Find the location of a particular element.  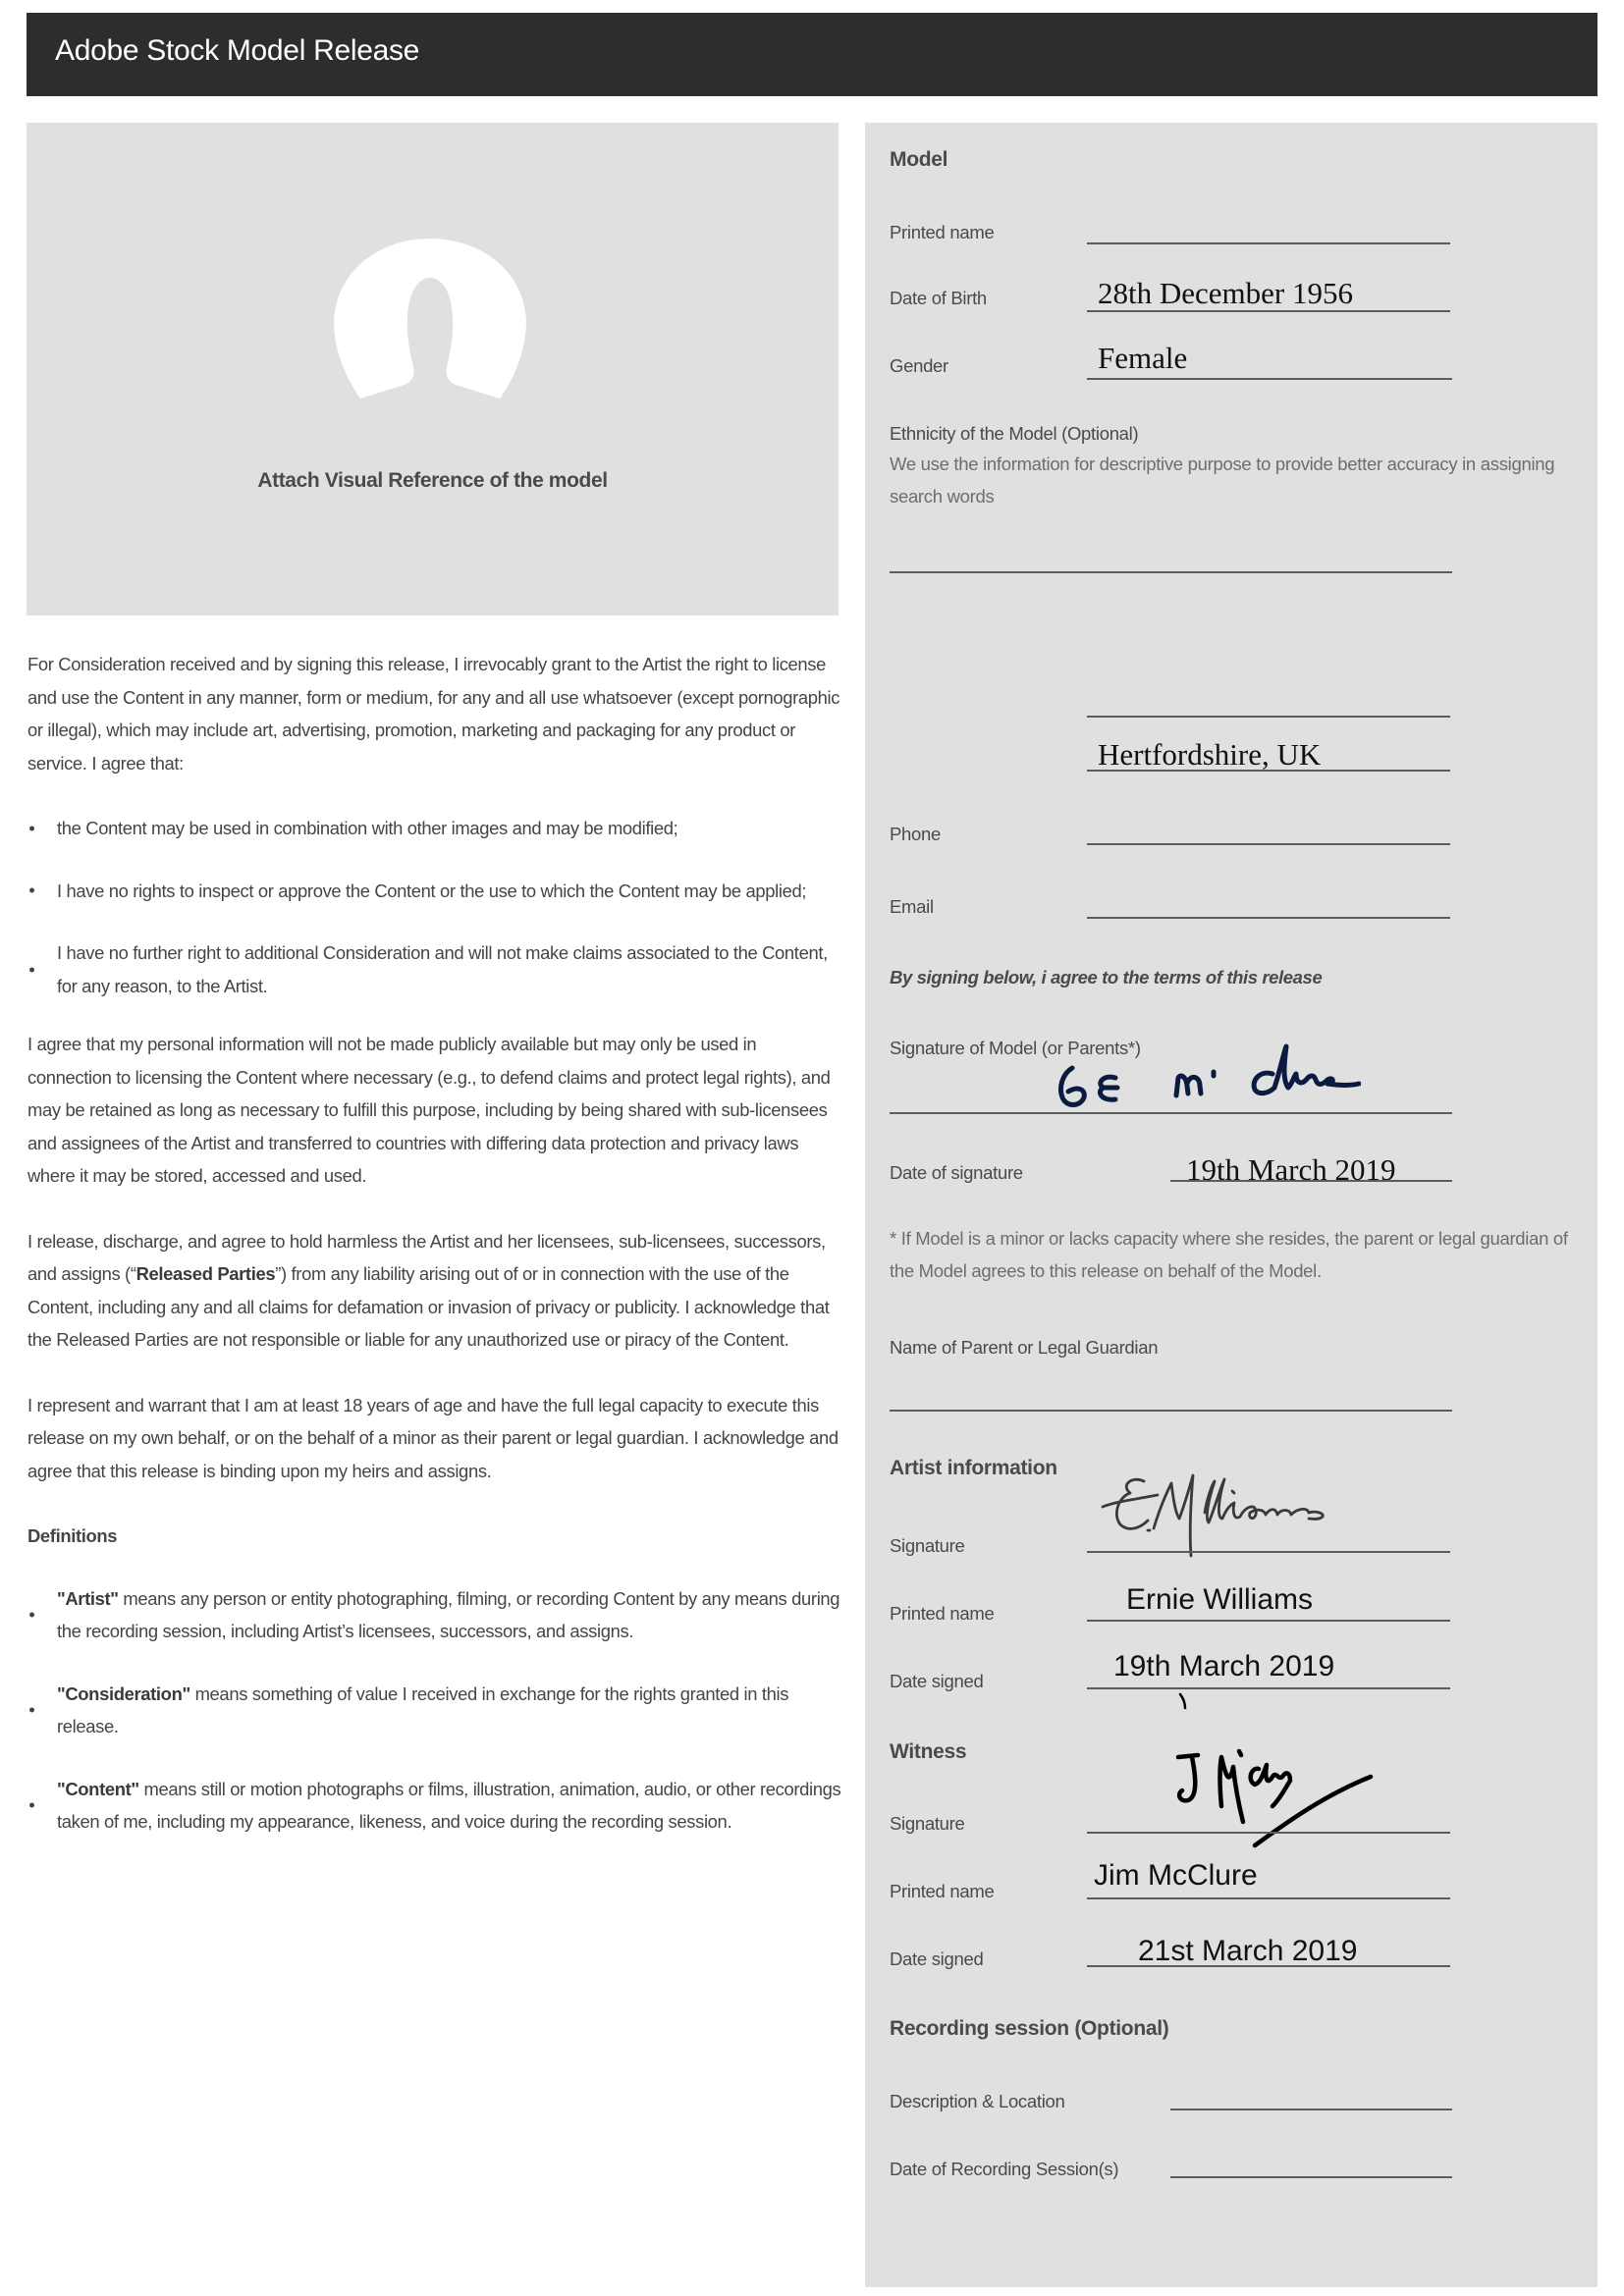

description-location-label: Description & Location is located at coordinates (977, 2101).